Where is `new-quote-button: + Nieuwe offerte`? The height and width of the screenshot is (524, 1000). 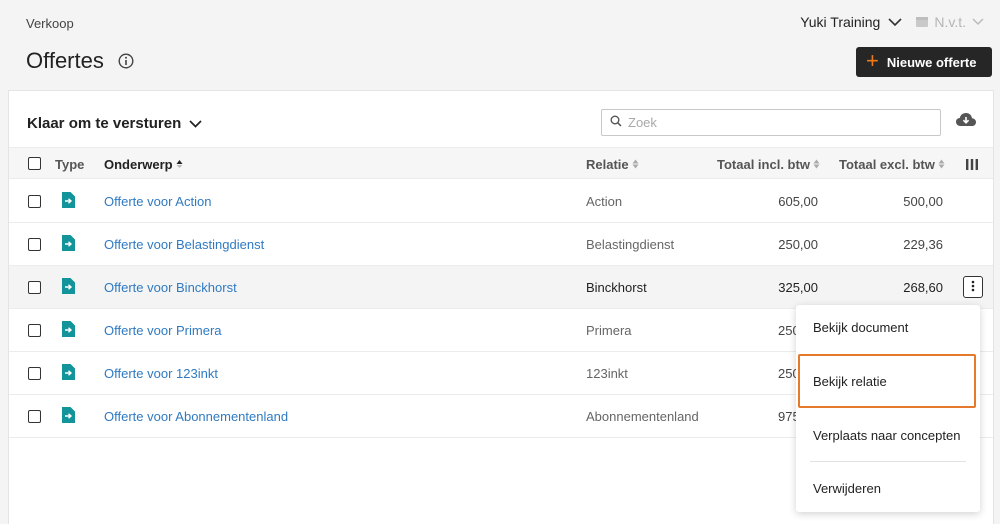 new-quote-button: + Nieuwe offerte is located at coordinates (924, 62).